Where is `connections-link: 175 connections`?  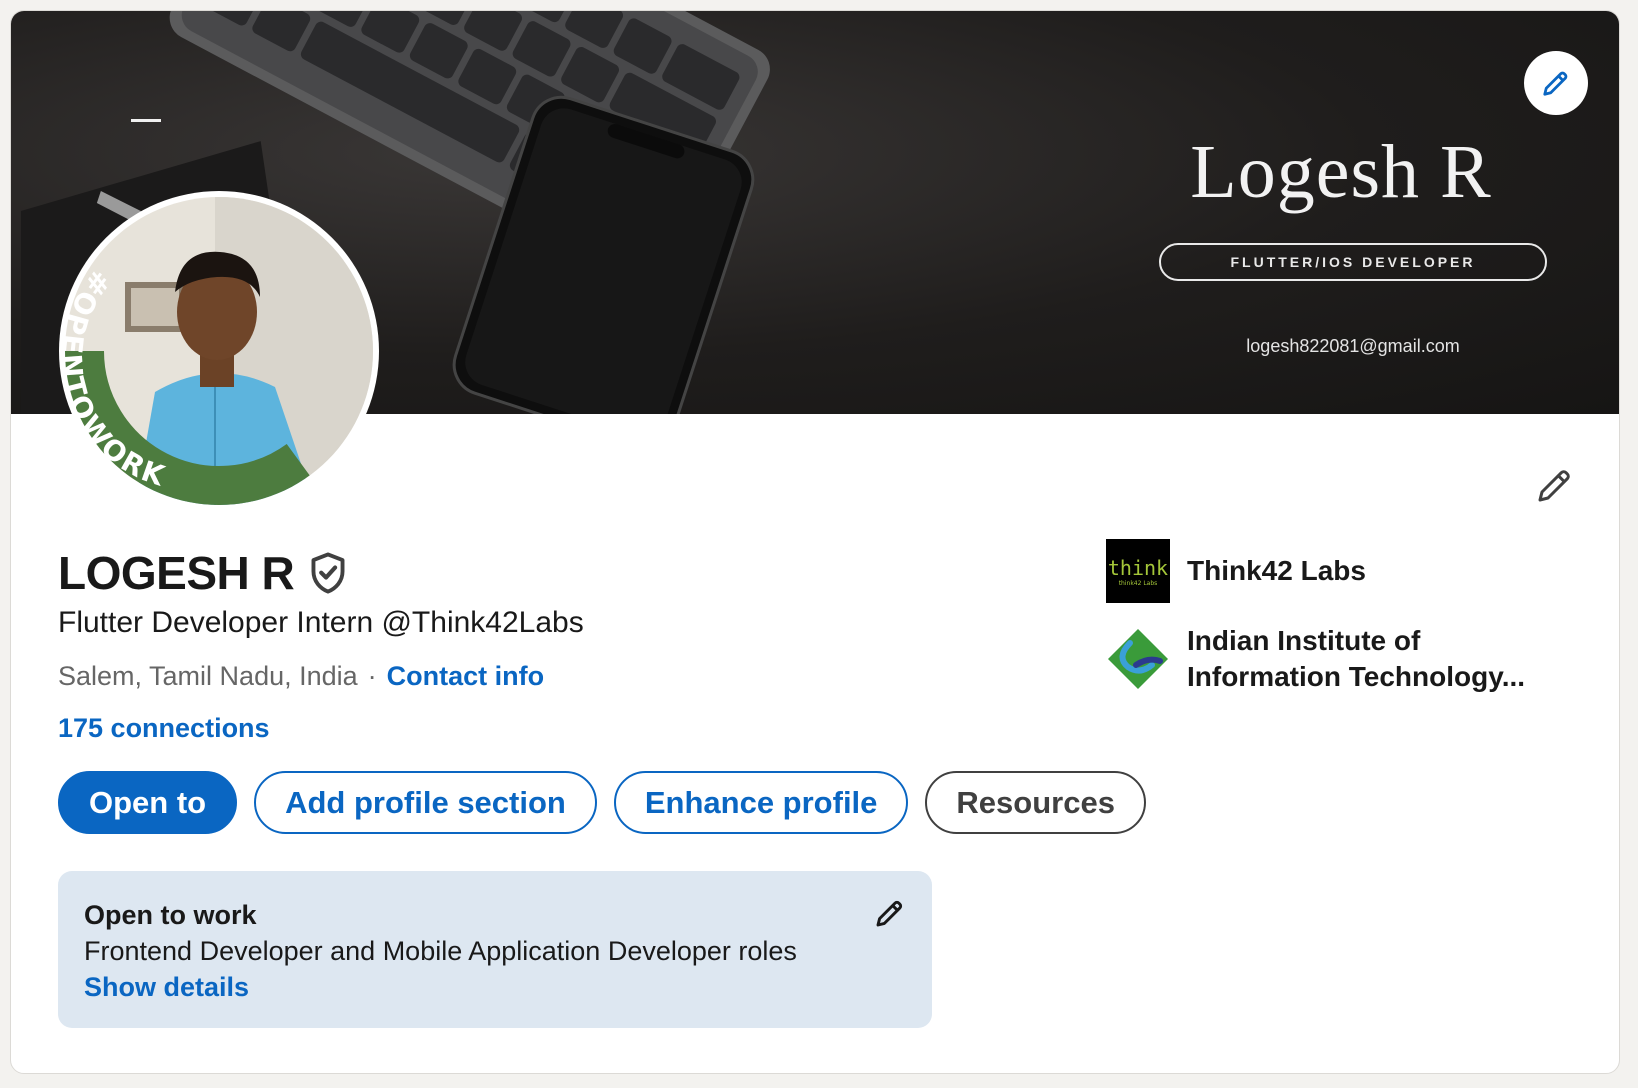 connections-link: 175 connections is located at coordinates (164, 728).